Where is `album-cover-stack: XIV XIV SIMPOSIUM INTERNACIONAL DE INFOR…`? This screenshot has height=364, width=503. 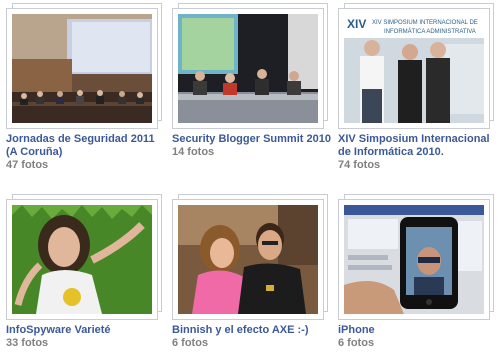 album-cover-stack: XIV XIV SIMPOSIUM INTERNACIONAL DE INFOR… is located at coordinates (418, 66).